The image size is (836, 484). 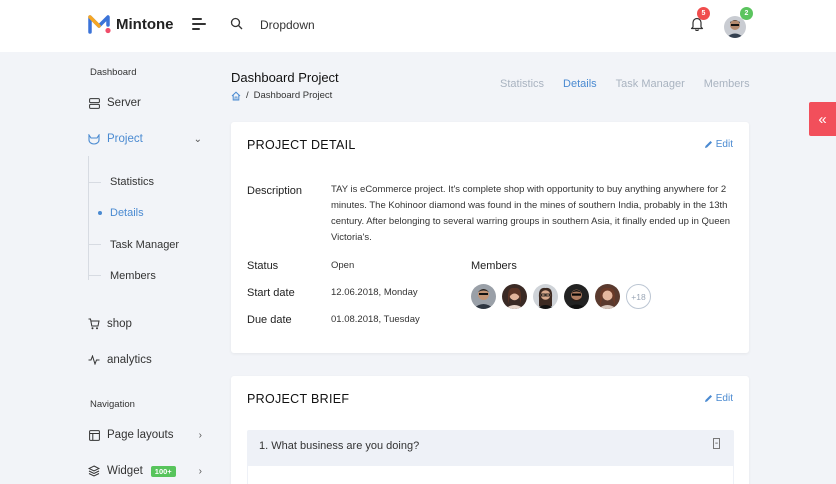 What do you see at coordinates (236, 23) in the screenshot?
I see `search-icon` at bounding box center [236, 23].